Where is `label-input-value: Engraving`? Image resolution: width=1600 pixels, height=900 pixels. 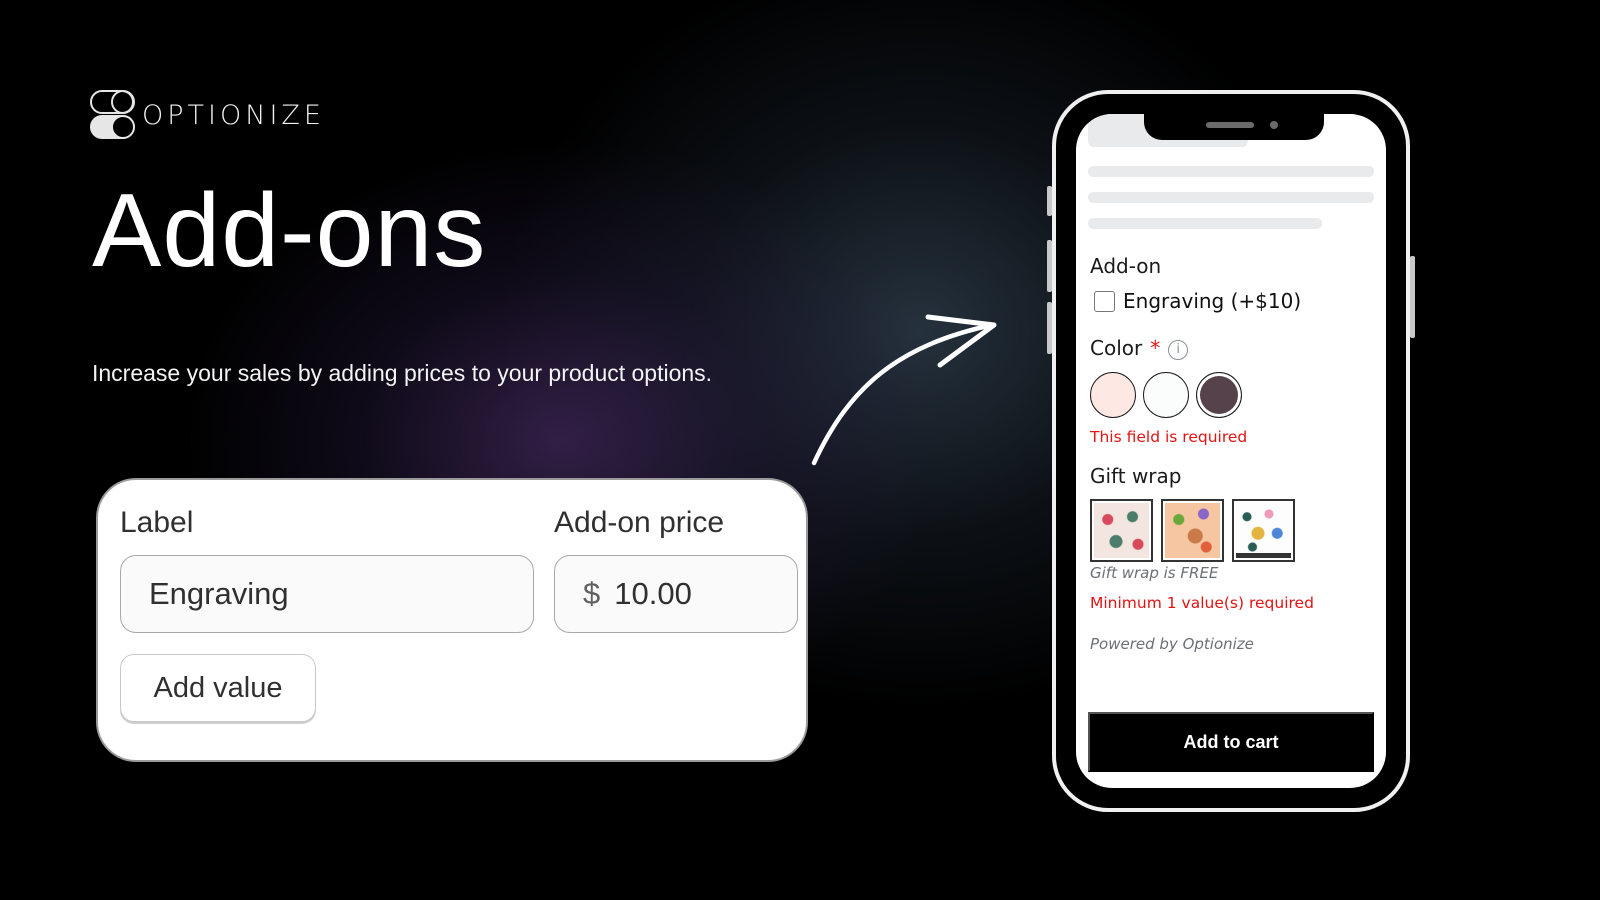 label-input-value: Engraving is located at coordinates (219, 593).